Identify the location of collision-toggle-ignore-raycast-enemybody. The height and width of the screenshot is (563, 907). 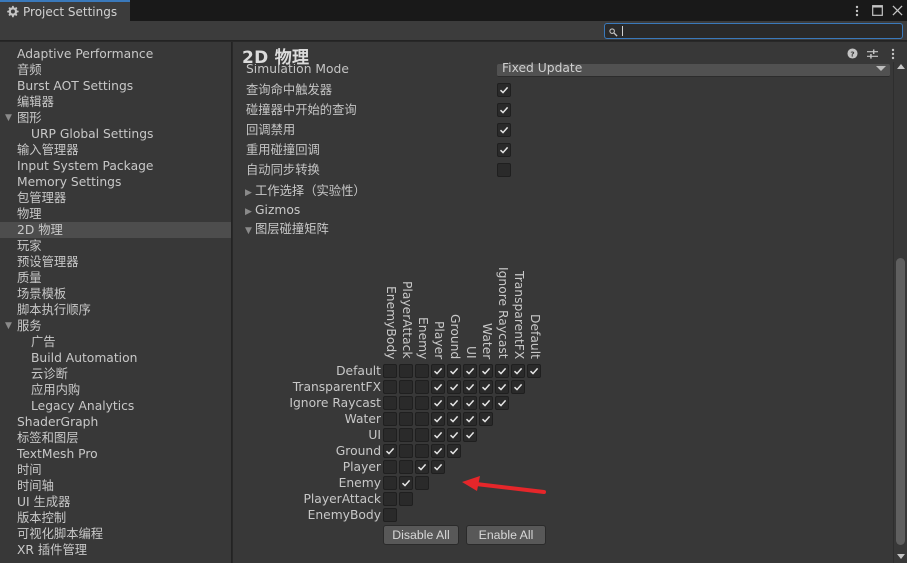
(390, 403).